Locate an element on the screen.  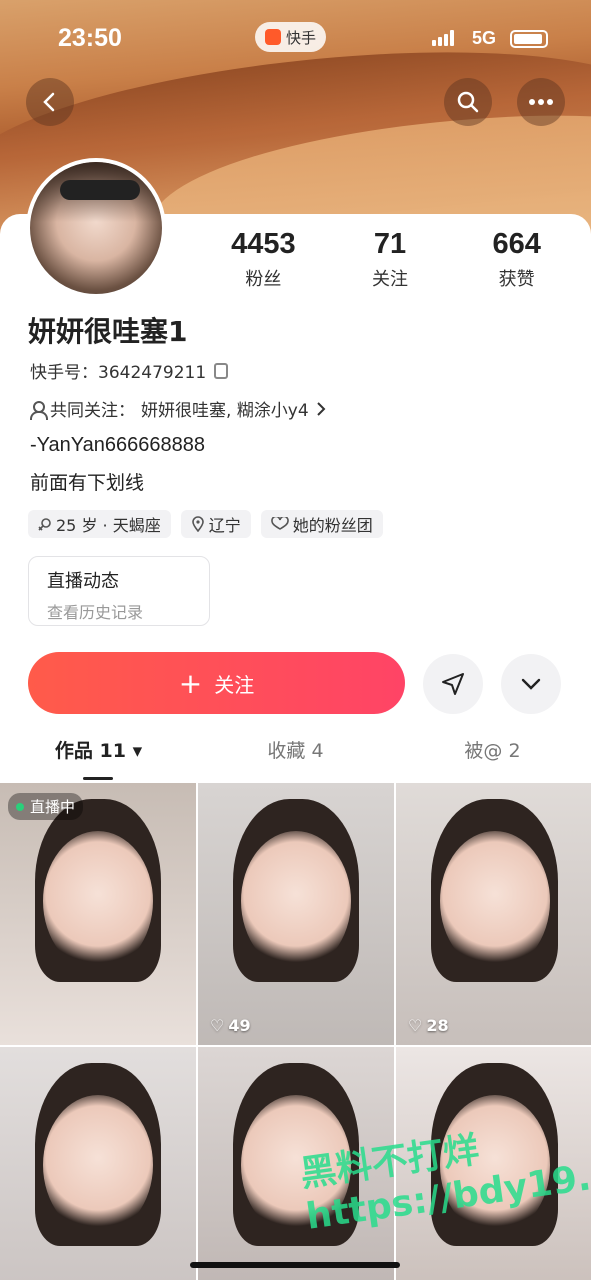
app-indicator: 快手 is located at coordinates (291, 37).